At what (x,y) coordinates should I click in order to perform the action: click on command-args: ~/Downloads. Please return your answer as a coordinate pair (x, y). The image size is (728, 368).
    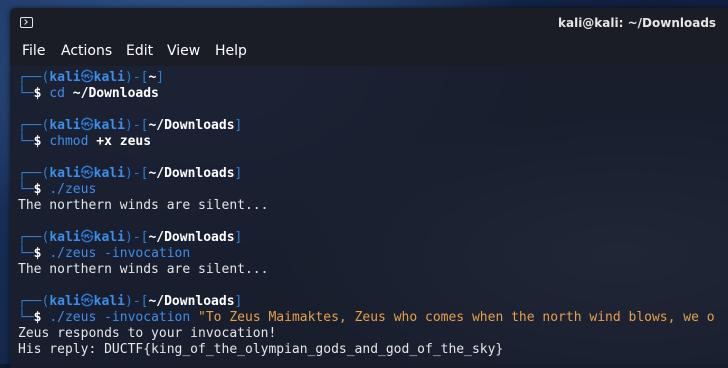
    Looking at the image, I should click on (111, 93).